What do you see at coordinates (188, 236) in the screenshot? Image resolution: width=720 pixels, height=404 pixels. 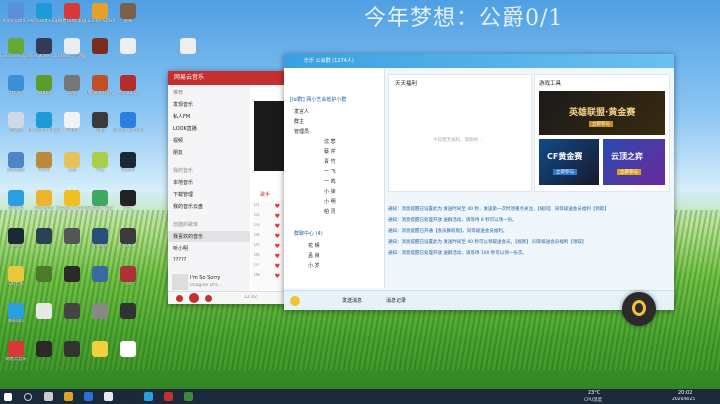 I see `sidebar-item: 我喜欢的音乐` at bounding box center [188, 236].